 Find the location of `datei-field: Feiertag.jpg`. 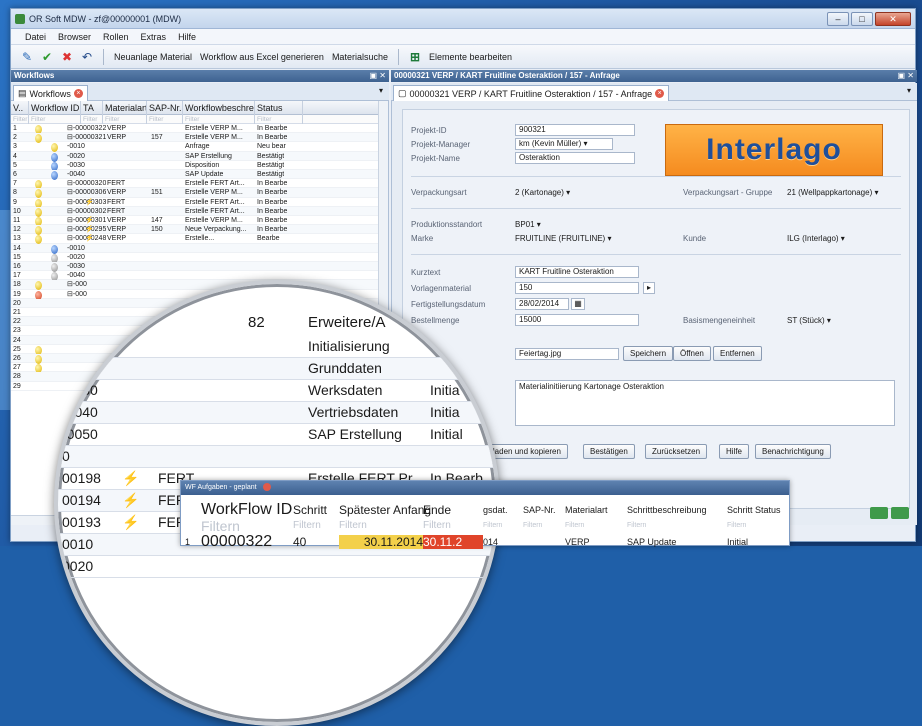

datei-field: Feiertag.jpg is located at coordinates (567, 354).